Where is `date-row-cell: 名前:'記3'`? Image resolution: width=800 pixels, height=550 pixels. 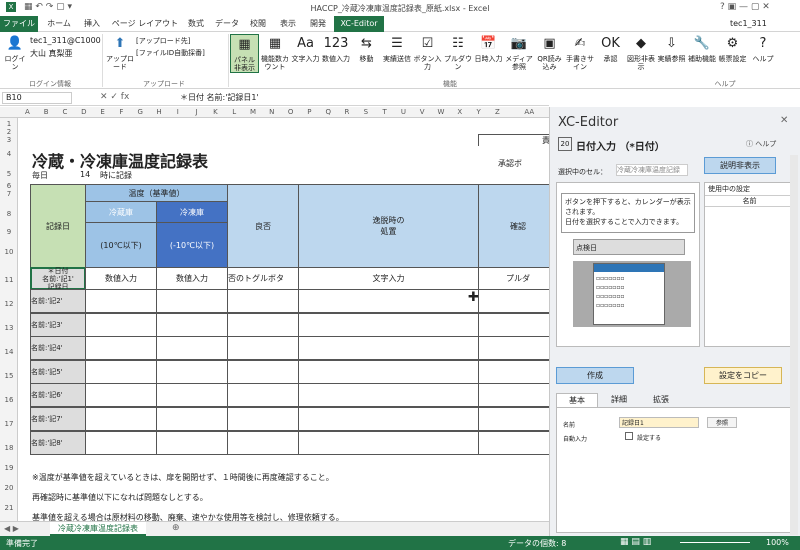 date-row-cell: 名前:'記3' is located at coordinates (58, 324).